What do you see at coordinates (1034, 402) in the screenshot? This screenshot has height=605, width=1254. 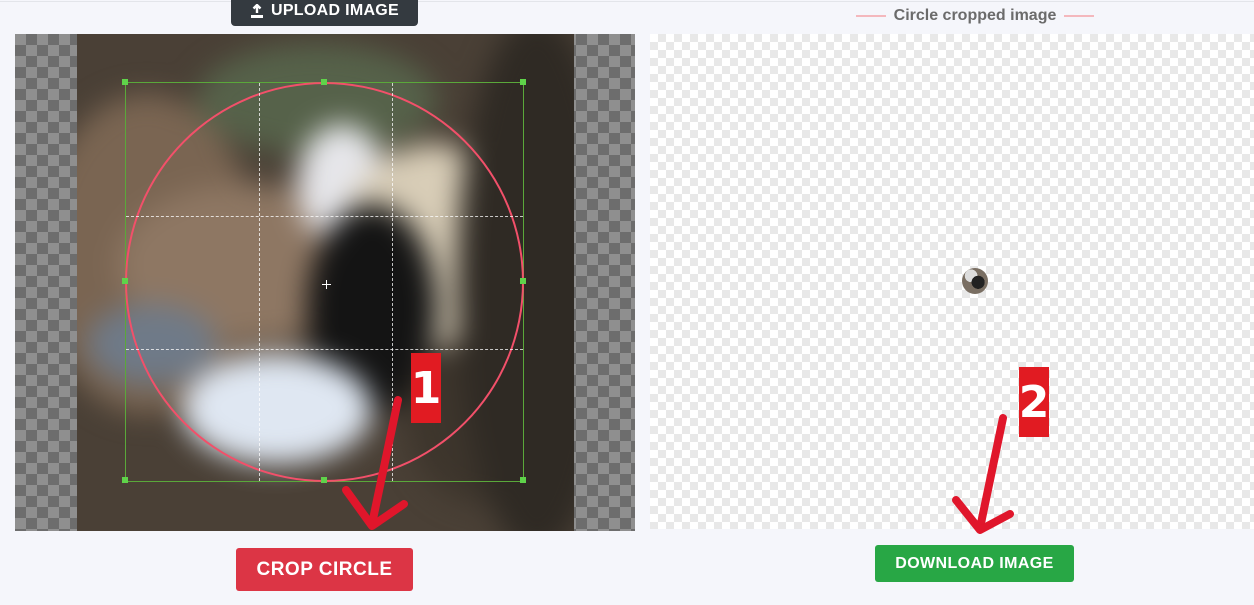 I see `step-badge-2: 2` at bounding box center [1034, 402].